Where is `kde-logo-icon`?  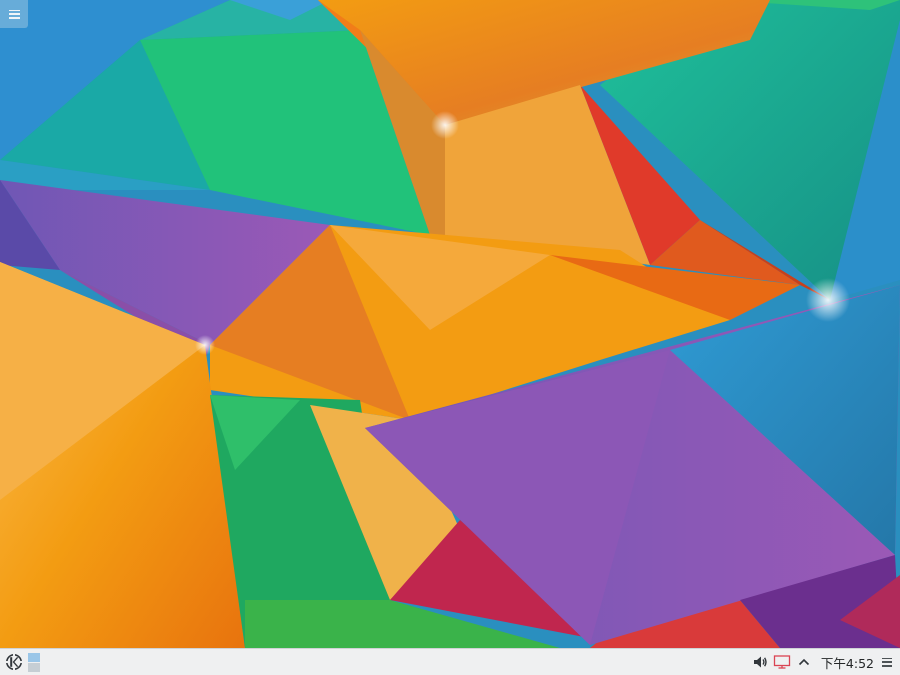 kde-logo-icon is located at coordinates (14, 662).